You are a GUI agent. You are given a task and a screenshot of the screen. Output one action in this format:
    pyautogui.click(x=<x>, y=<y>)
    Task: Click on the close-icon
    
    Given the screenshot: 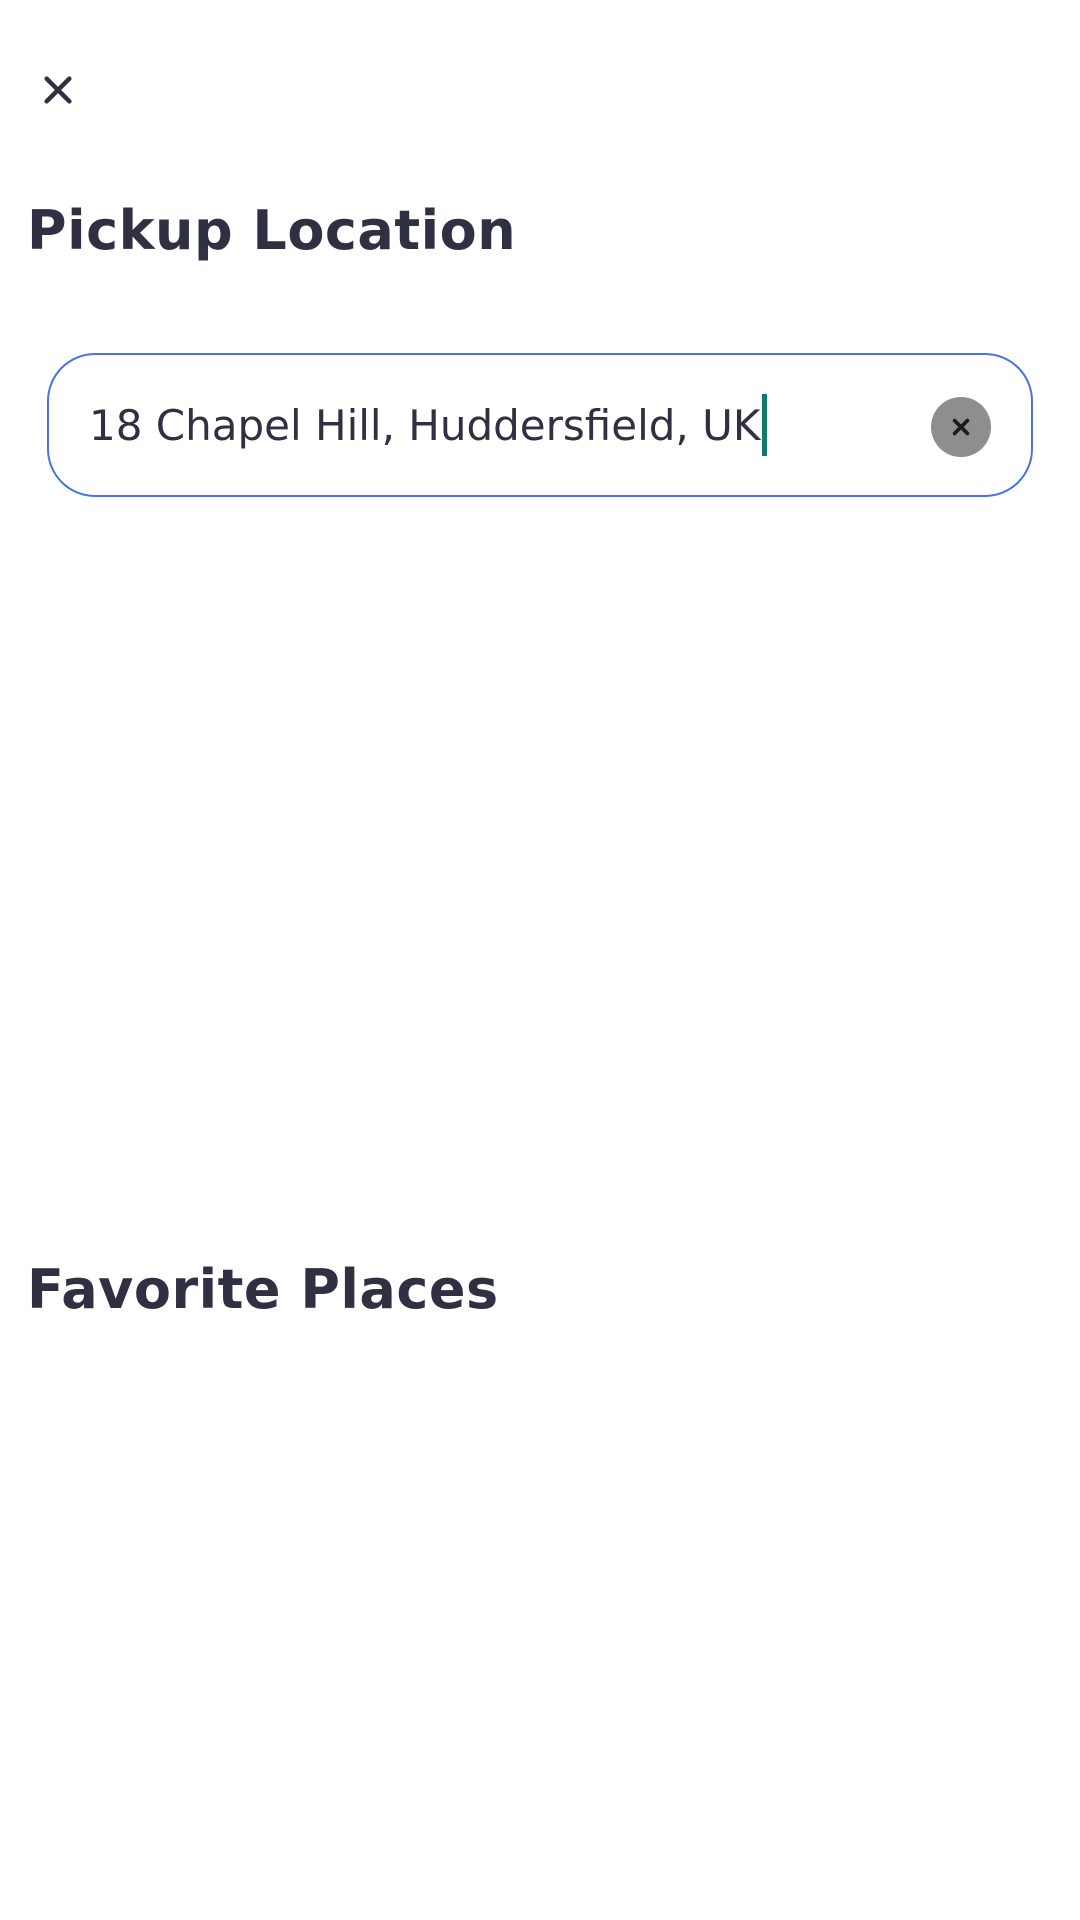 What is the action you would take?
    pyautogui.click(x=58, y=90)
    